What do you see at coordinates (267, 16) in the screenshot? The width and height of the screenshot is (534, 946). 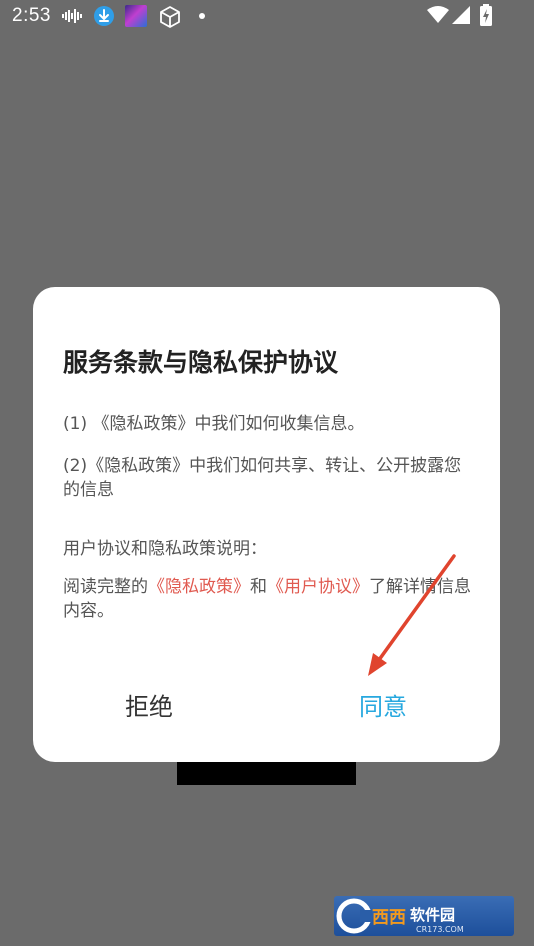 I see `status-bar: 2:53` at bounding box center [267, 16].